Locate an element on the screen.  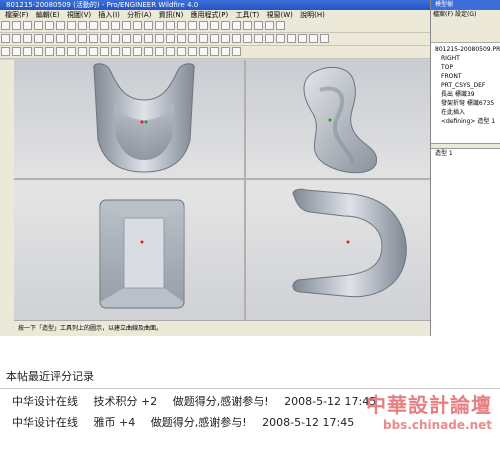
menu-item-window: 視窗(W) is located at coordinates (279, 15).